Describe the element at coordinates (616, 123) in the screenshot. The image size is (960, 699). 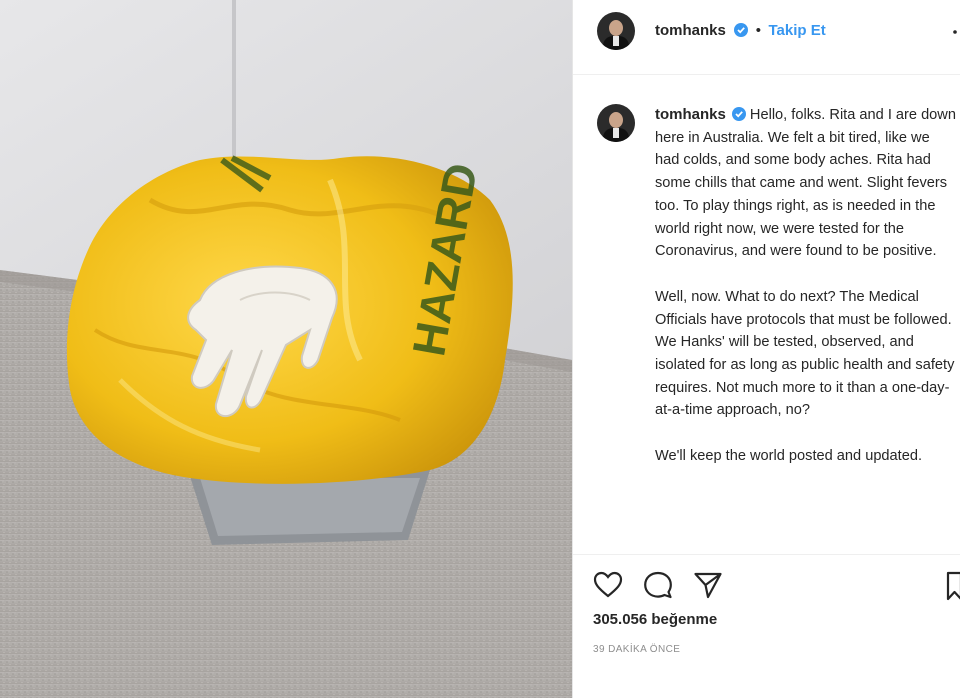
I see `caption-avatar` at that location.